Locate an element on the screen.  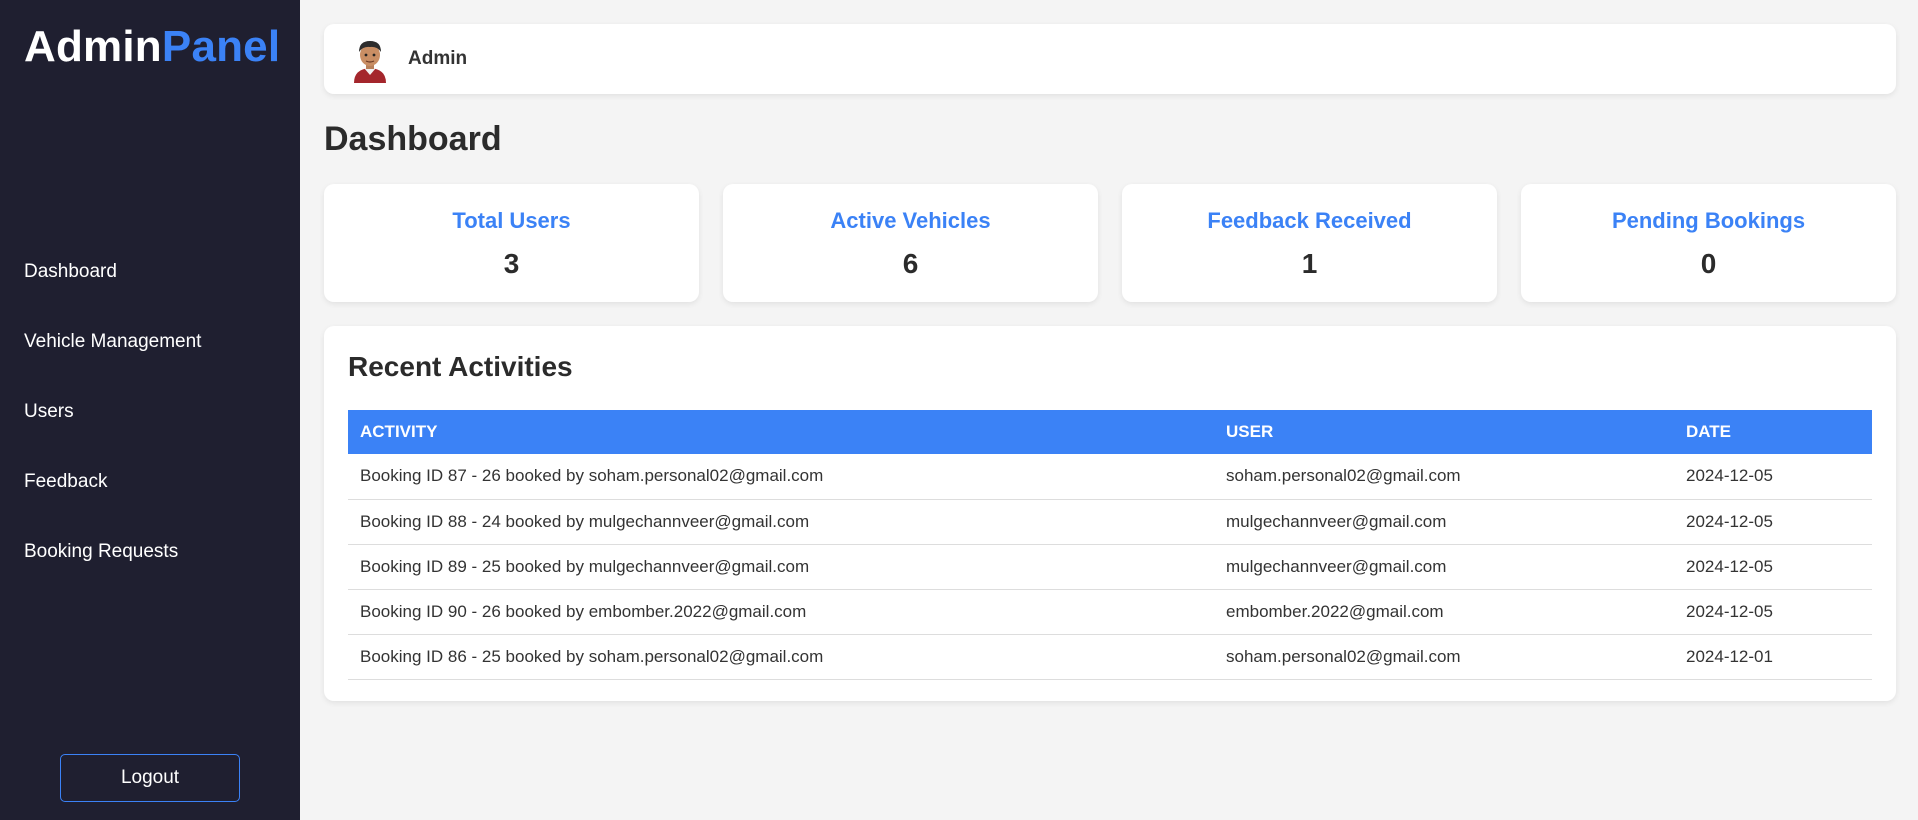
table-header-row: ACTIVITY USER DATE is located at coordinates (1110, 432).